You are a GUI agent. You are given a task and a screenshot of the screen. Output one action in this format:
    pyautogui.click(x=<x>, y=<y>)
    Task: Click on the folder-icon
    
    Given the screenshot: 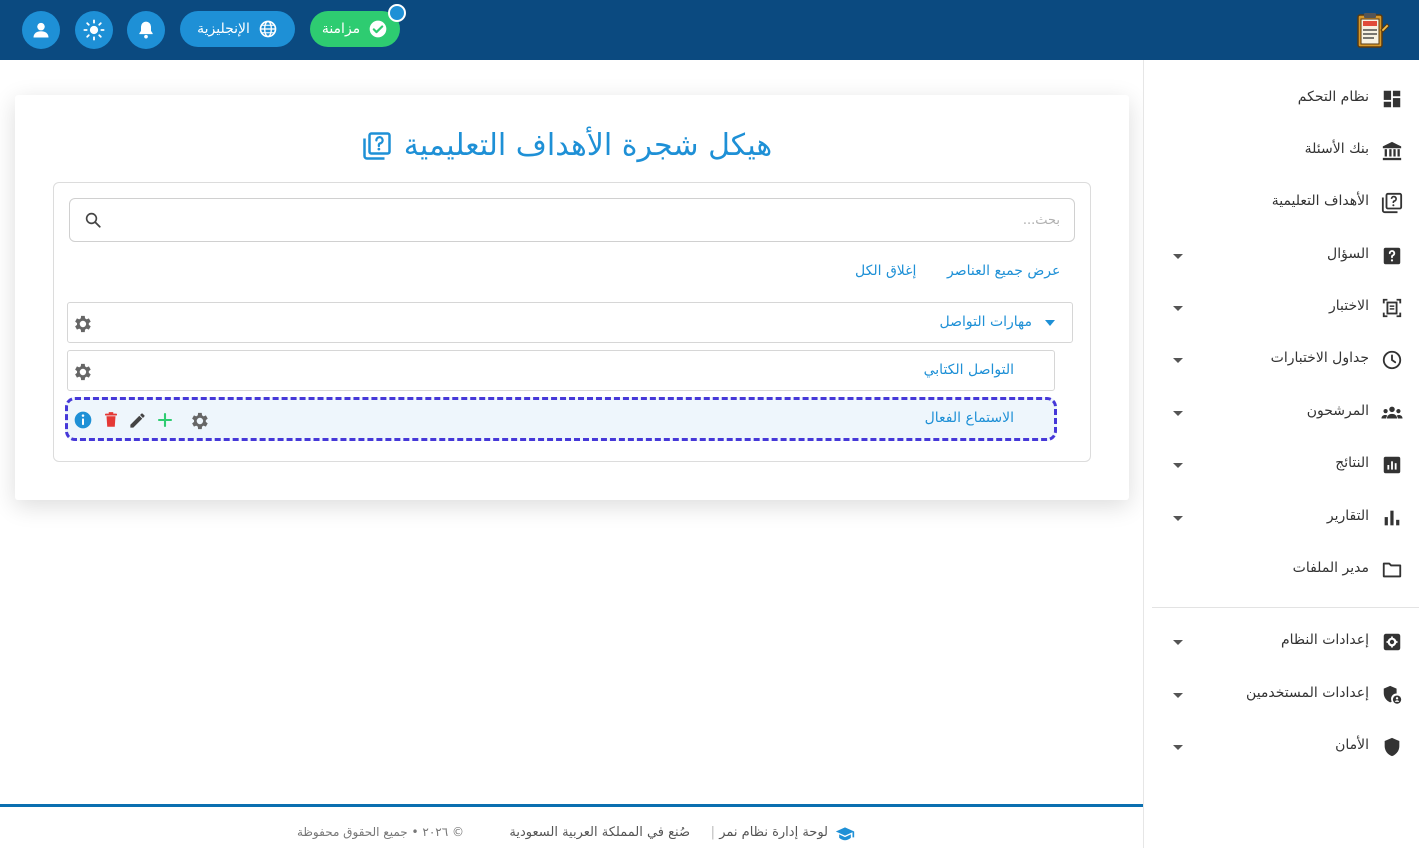 What is the action you would take?
    pyautogui.click(x=1392, y=570)
    